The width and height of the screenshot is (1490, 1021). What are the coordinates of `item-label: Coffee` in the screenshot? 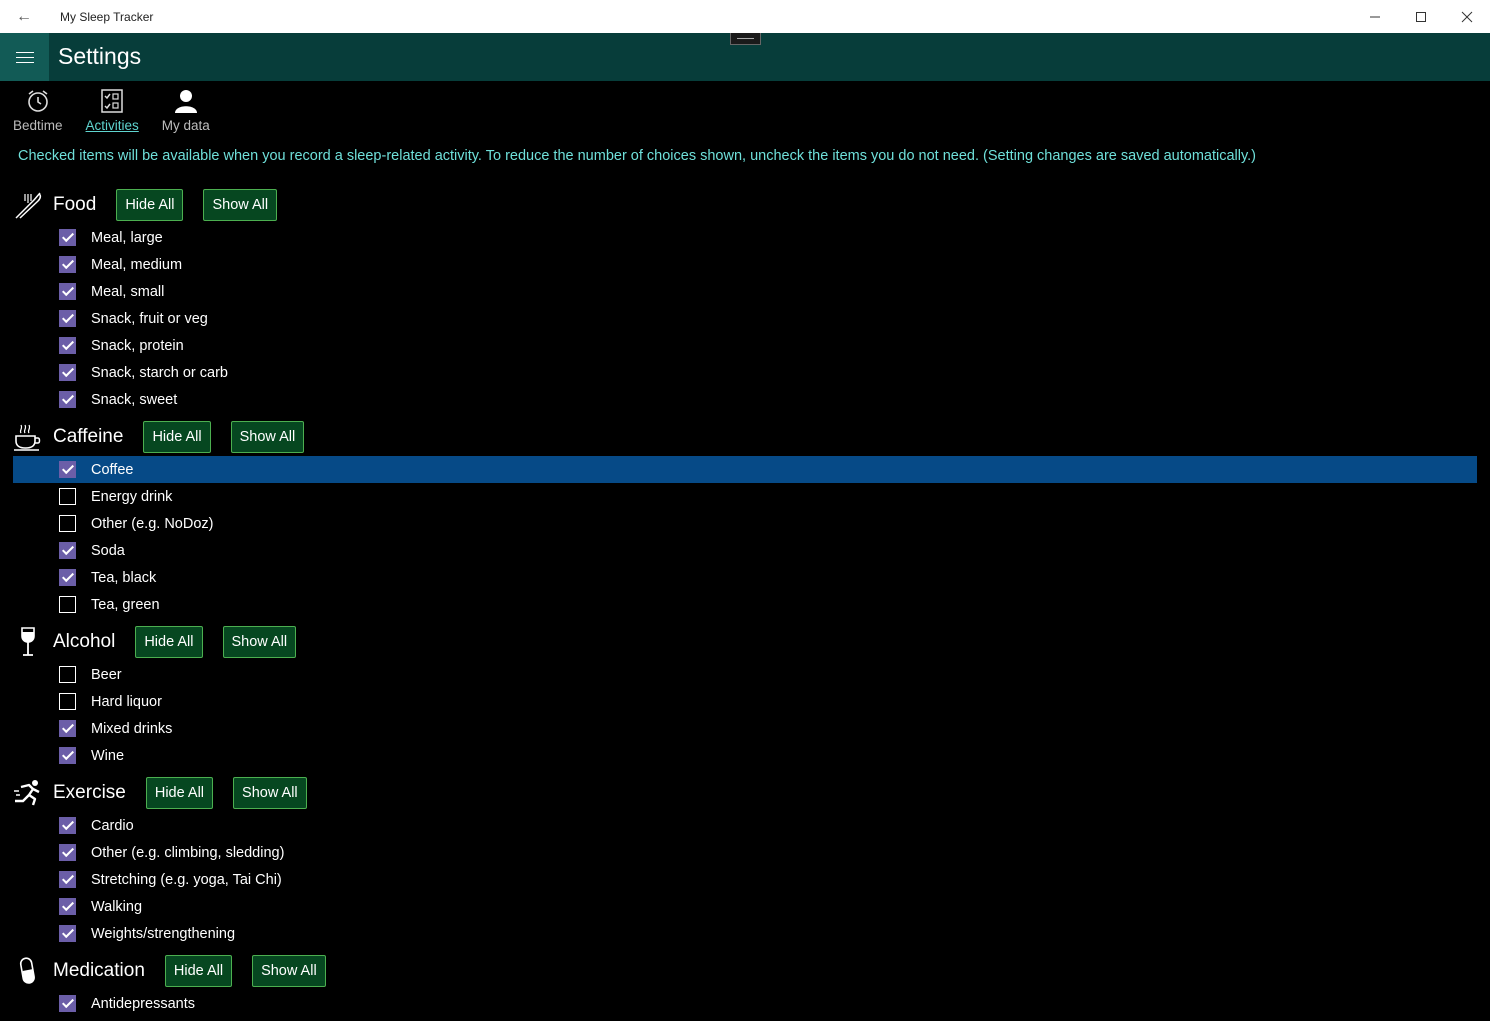 It's located at (112, 469).